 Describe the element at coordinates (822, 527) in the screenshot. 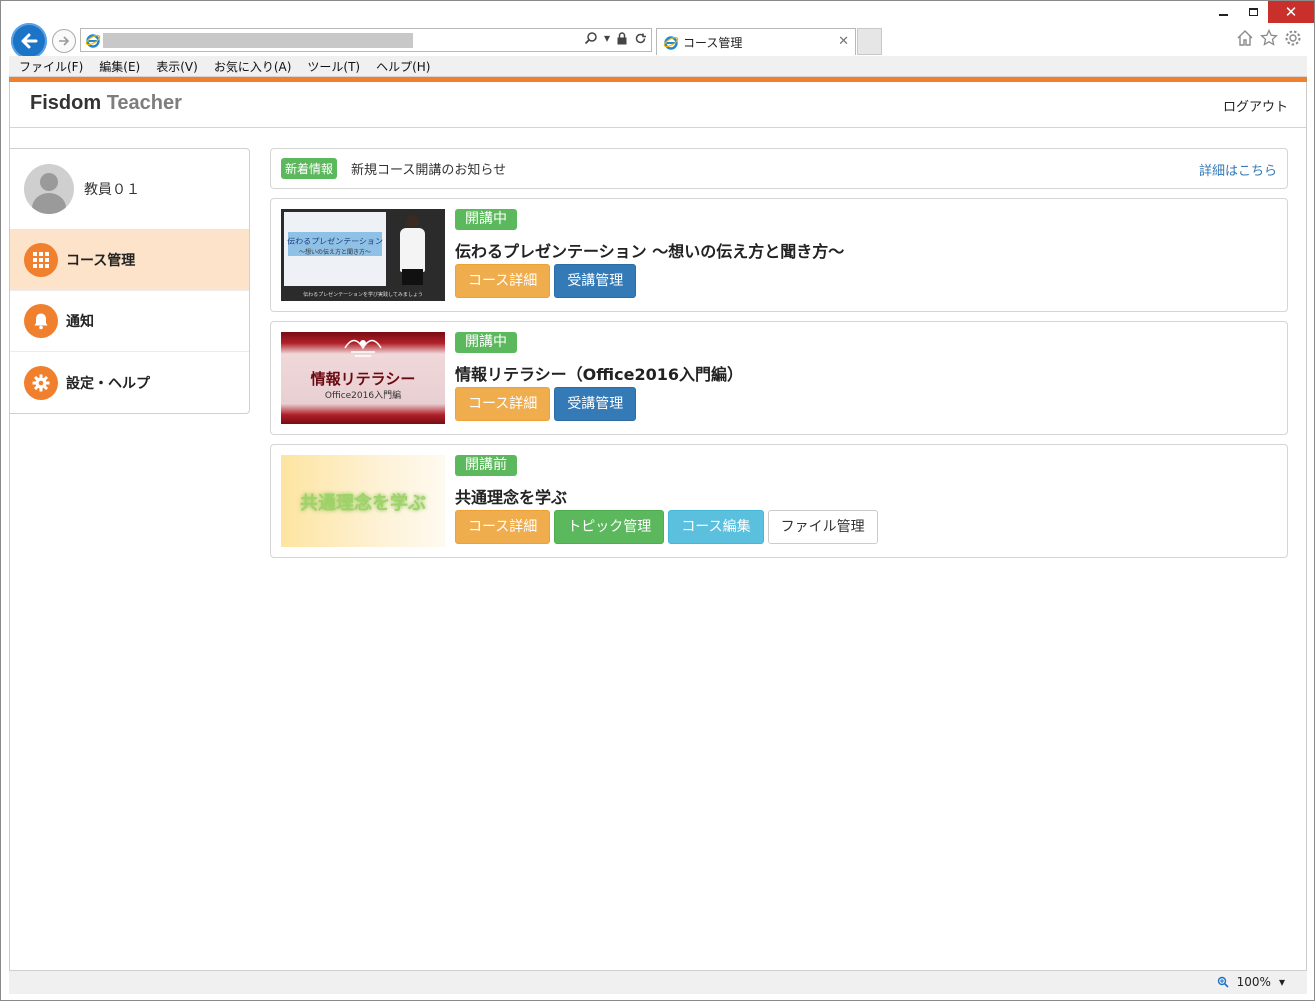

I see `file-management-button: ファイル管理` at that location.